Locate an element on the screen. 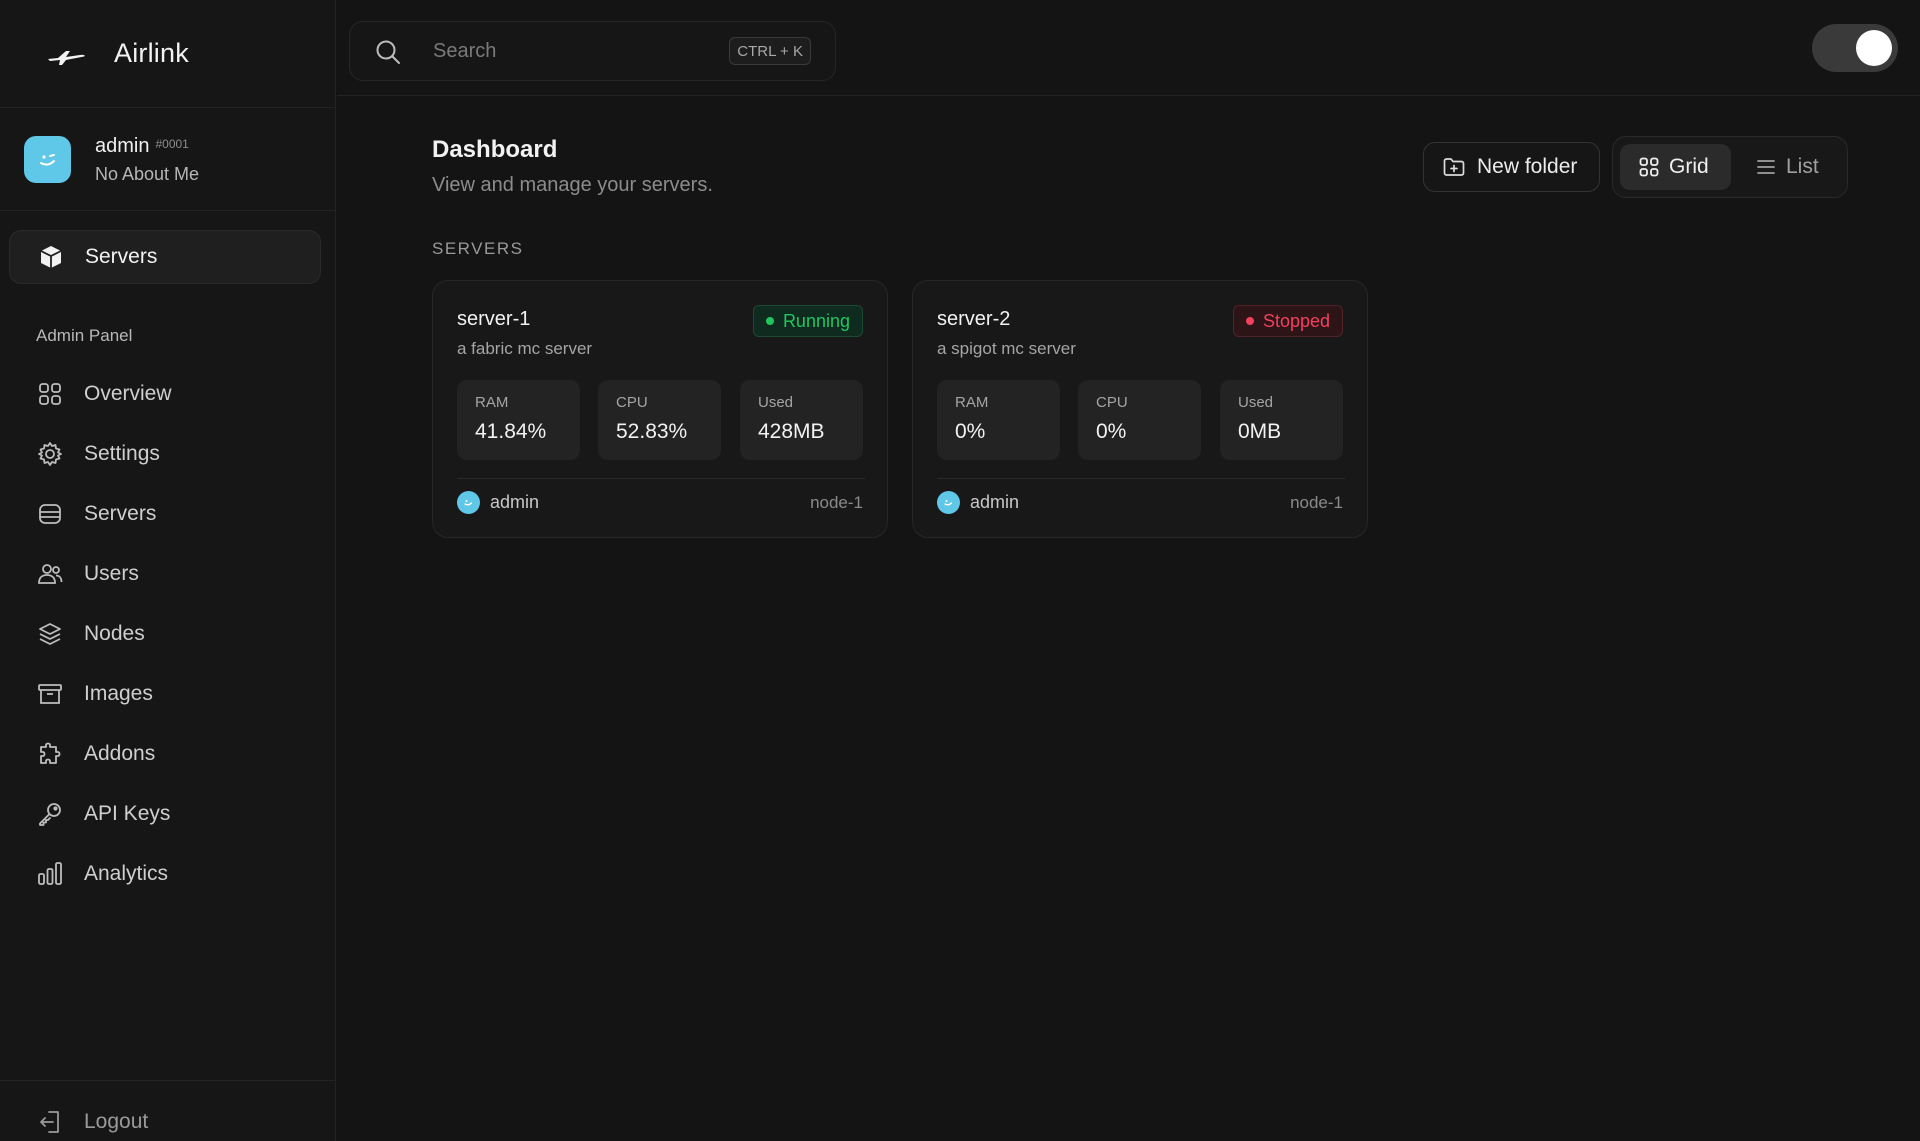 This screenshot has width=1920, height=1141. profile-tag: #0001 is located at coordinates (172, 143).